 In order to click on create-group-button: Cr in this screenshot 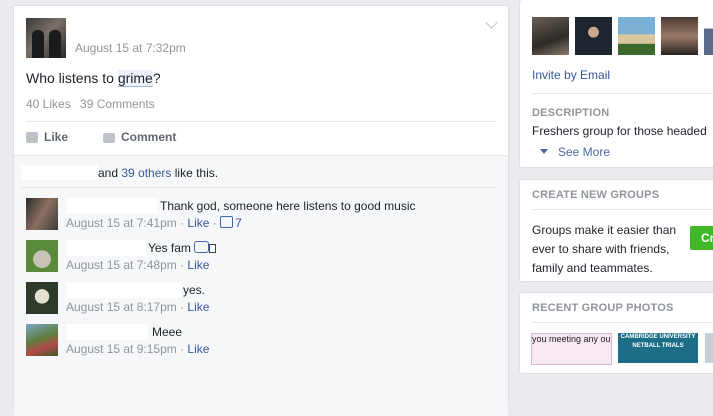, I will do `click(701, 238)`.